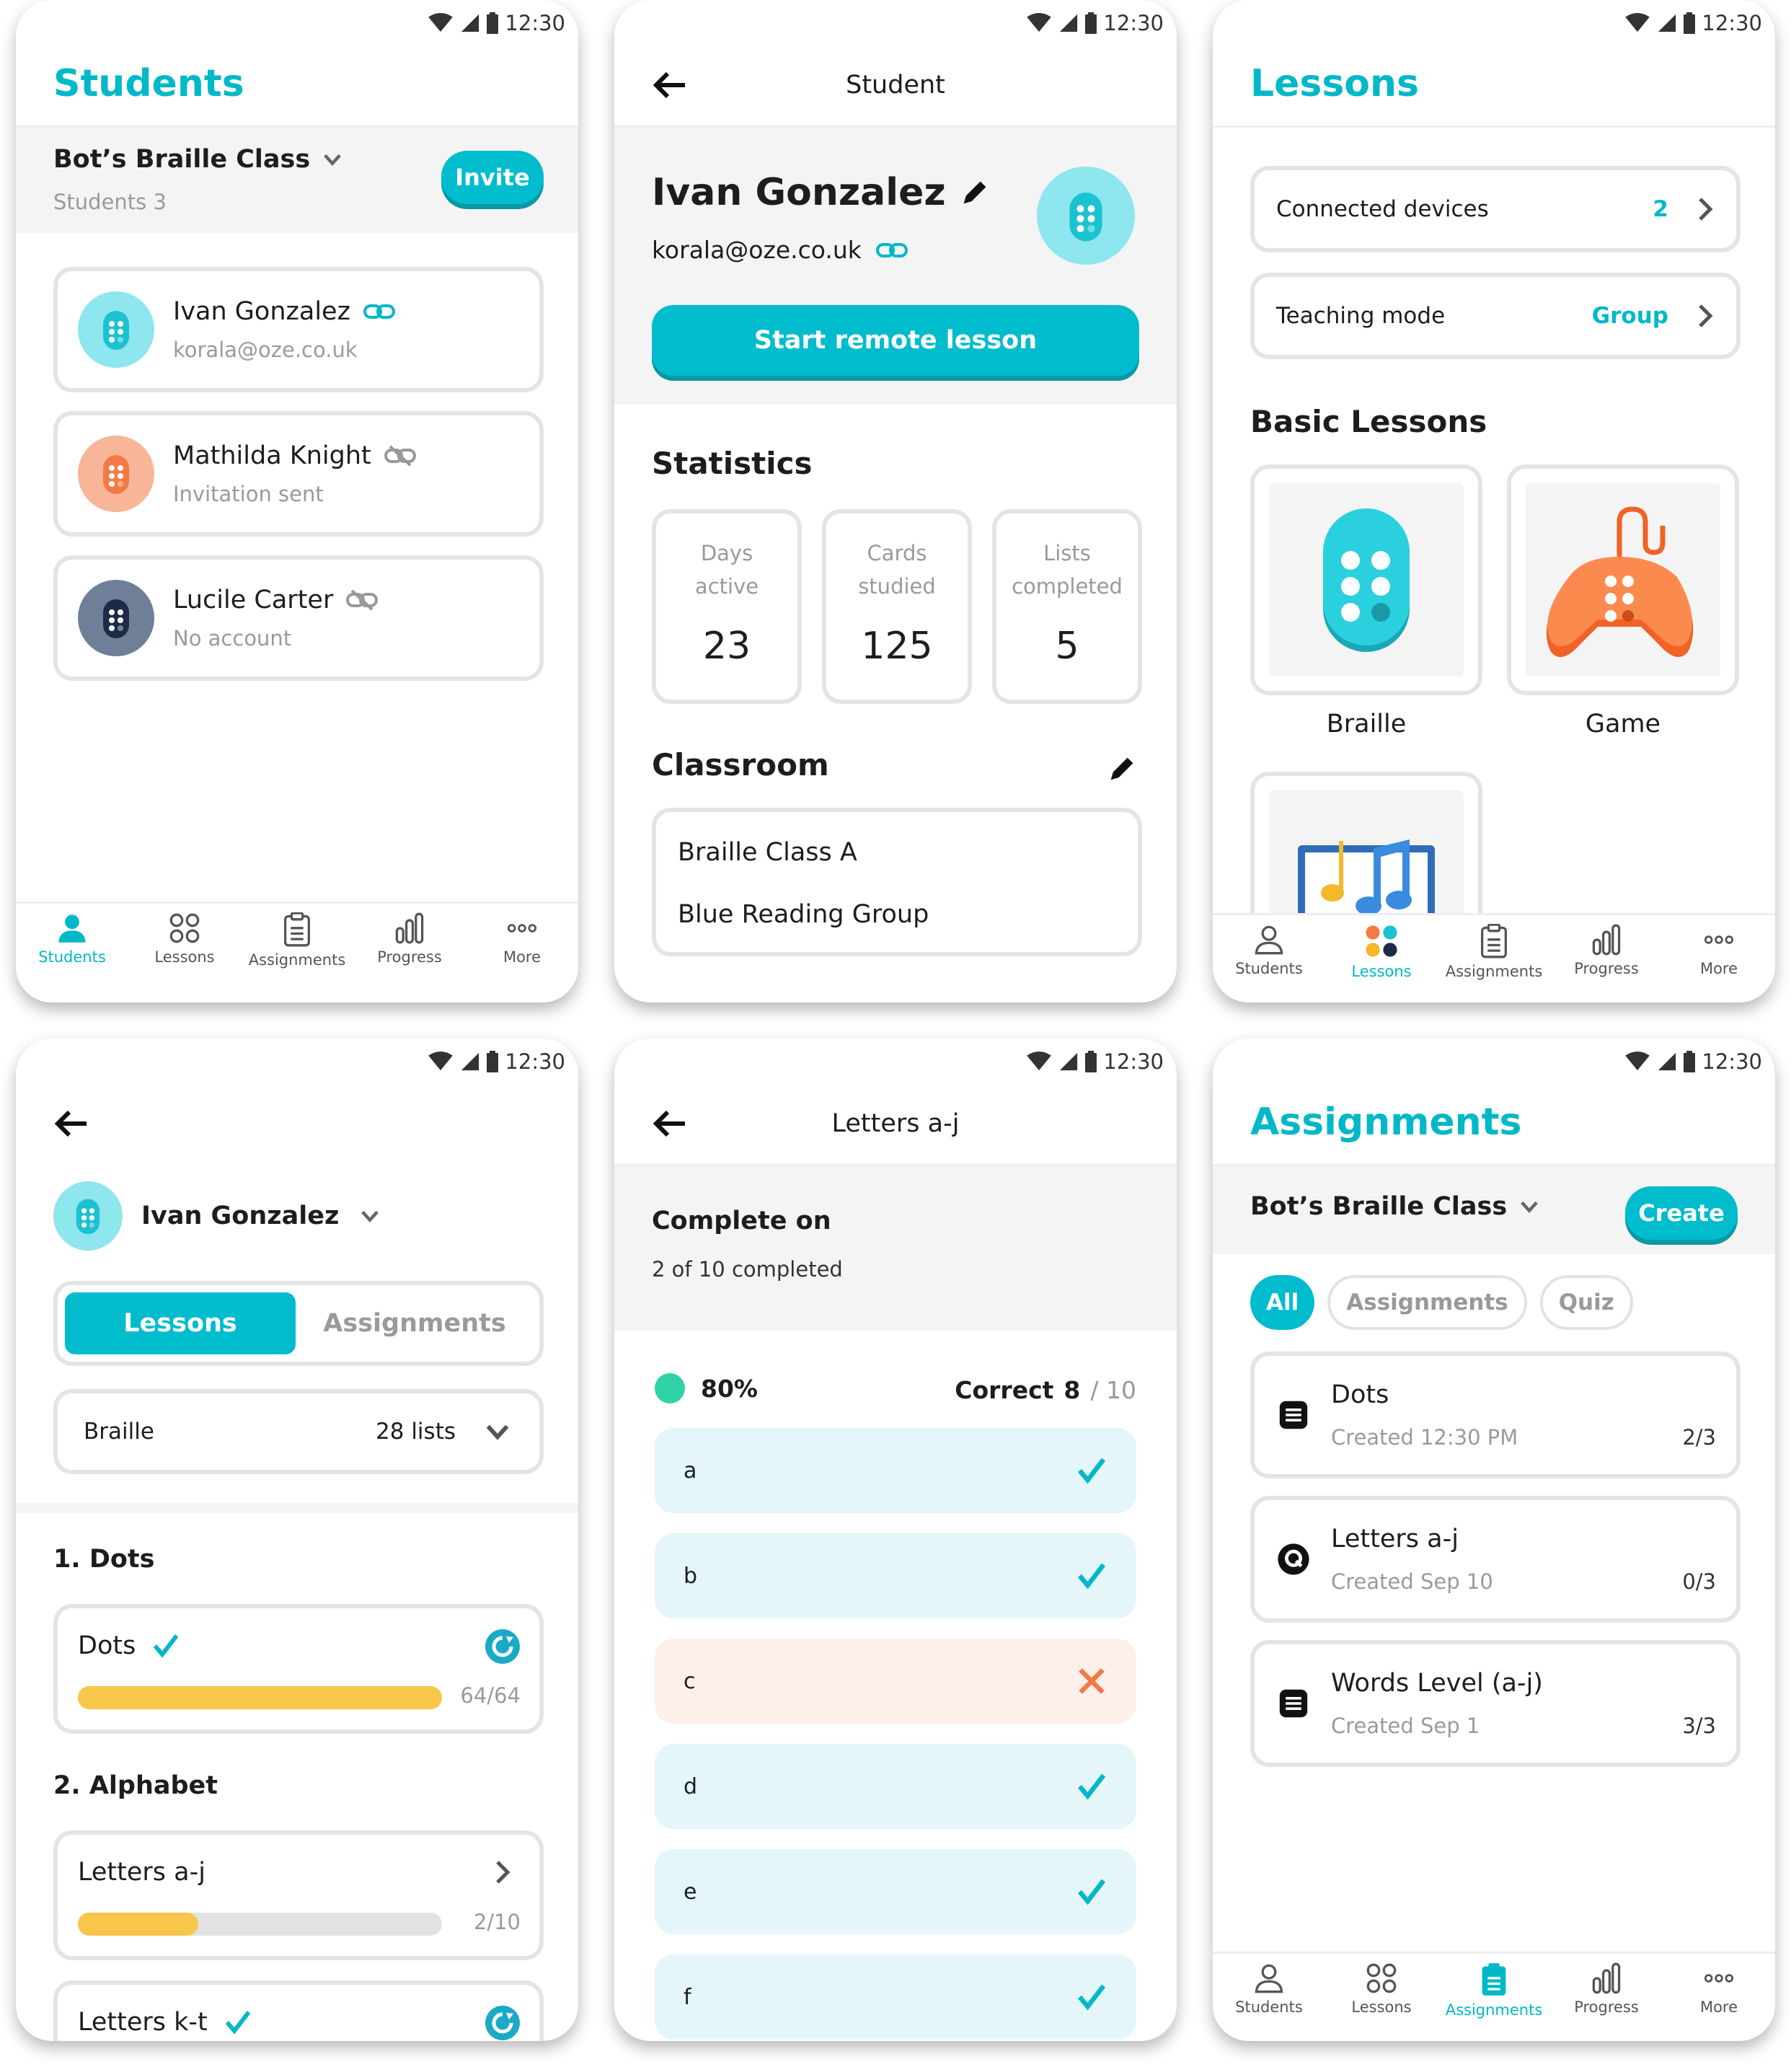 This screenshot has width=1791, height=2072. I want to click on lesson-item-letters-kt: Letters k-t, so click(298, 2010).